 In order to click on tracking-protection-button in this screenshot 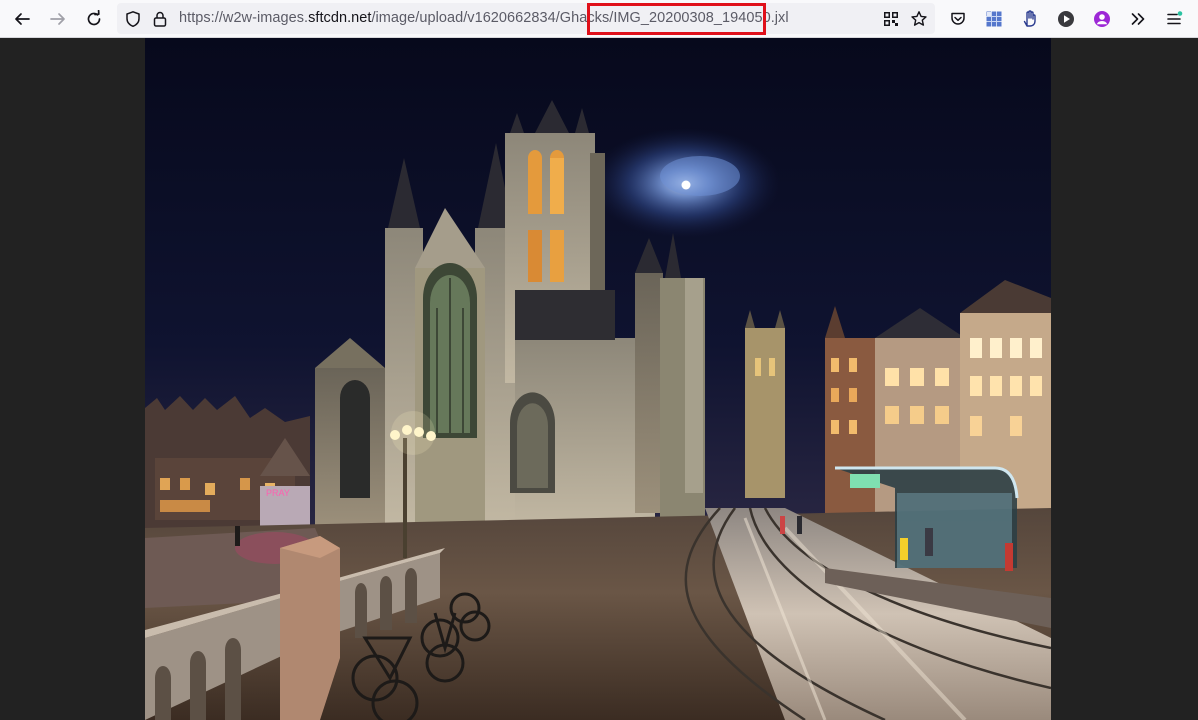, I will do `click(133, 19)`.